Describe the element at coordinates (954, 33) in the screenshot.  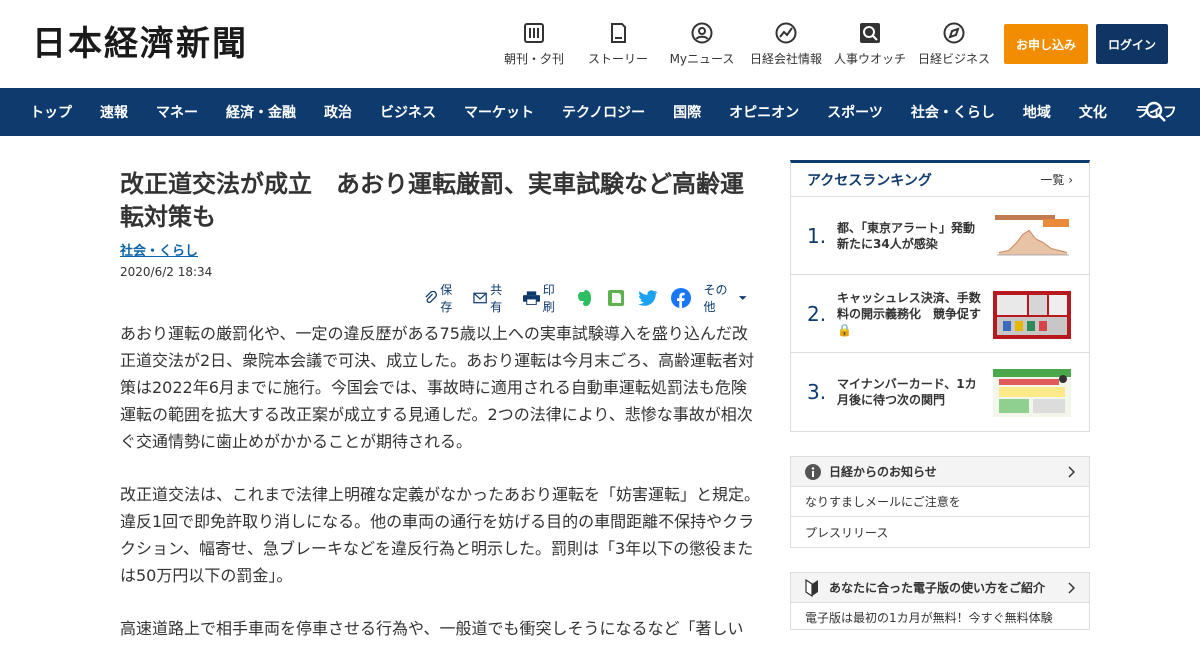
I see `compass-icon` at that location.